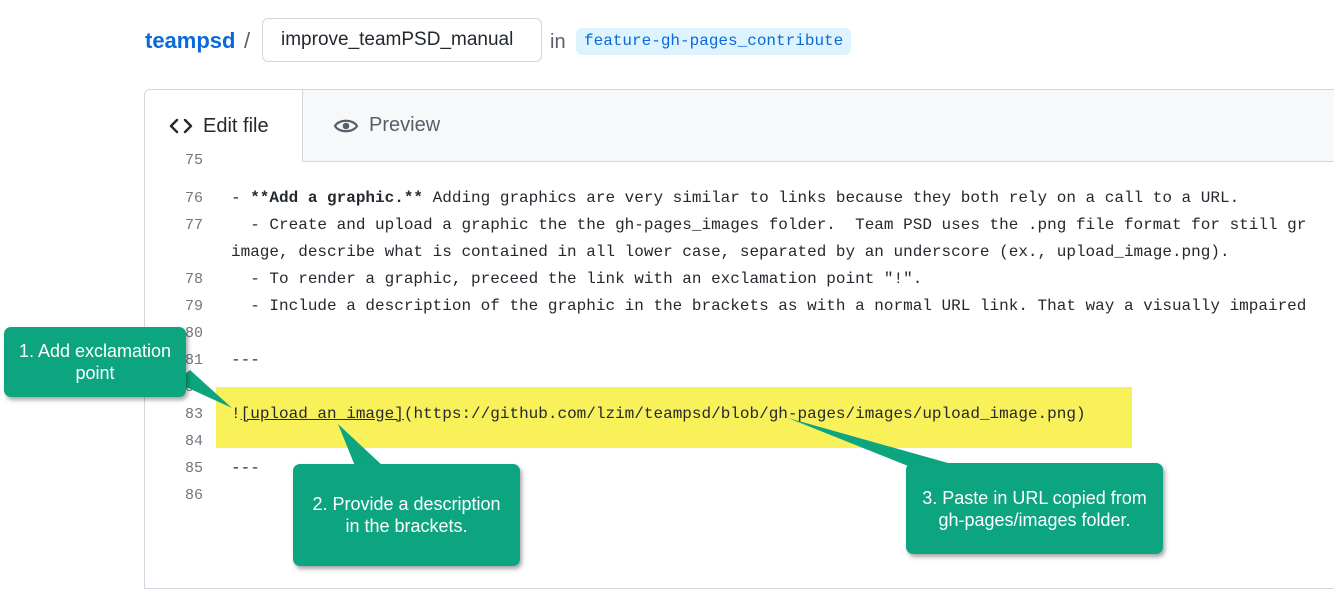  Describe the element at coordinates (360, 445) in the screenshot. I see `callout-2-pointer` at that location.